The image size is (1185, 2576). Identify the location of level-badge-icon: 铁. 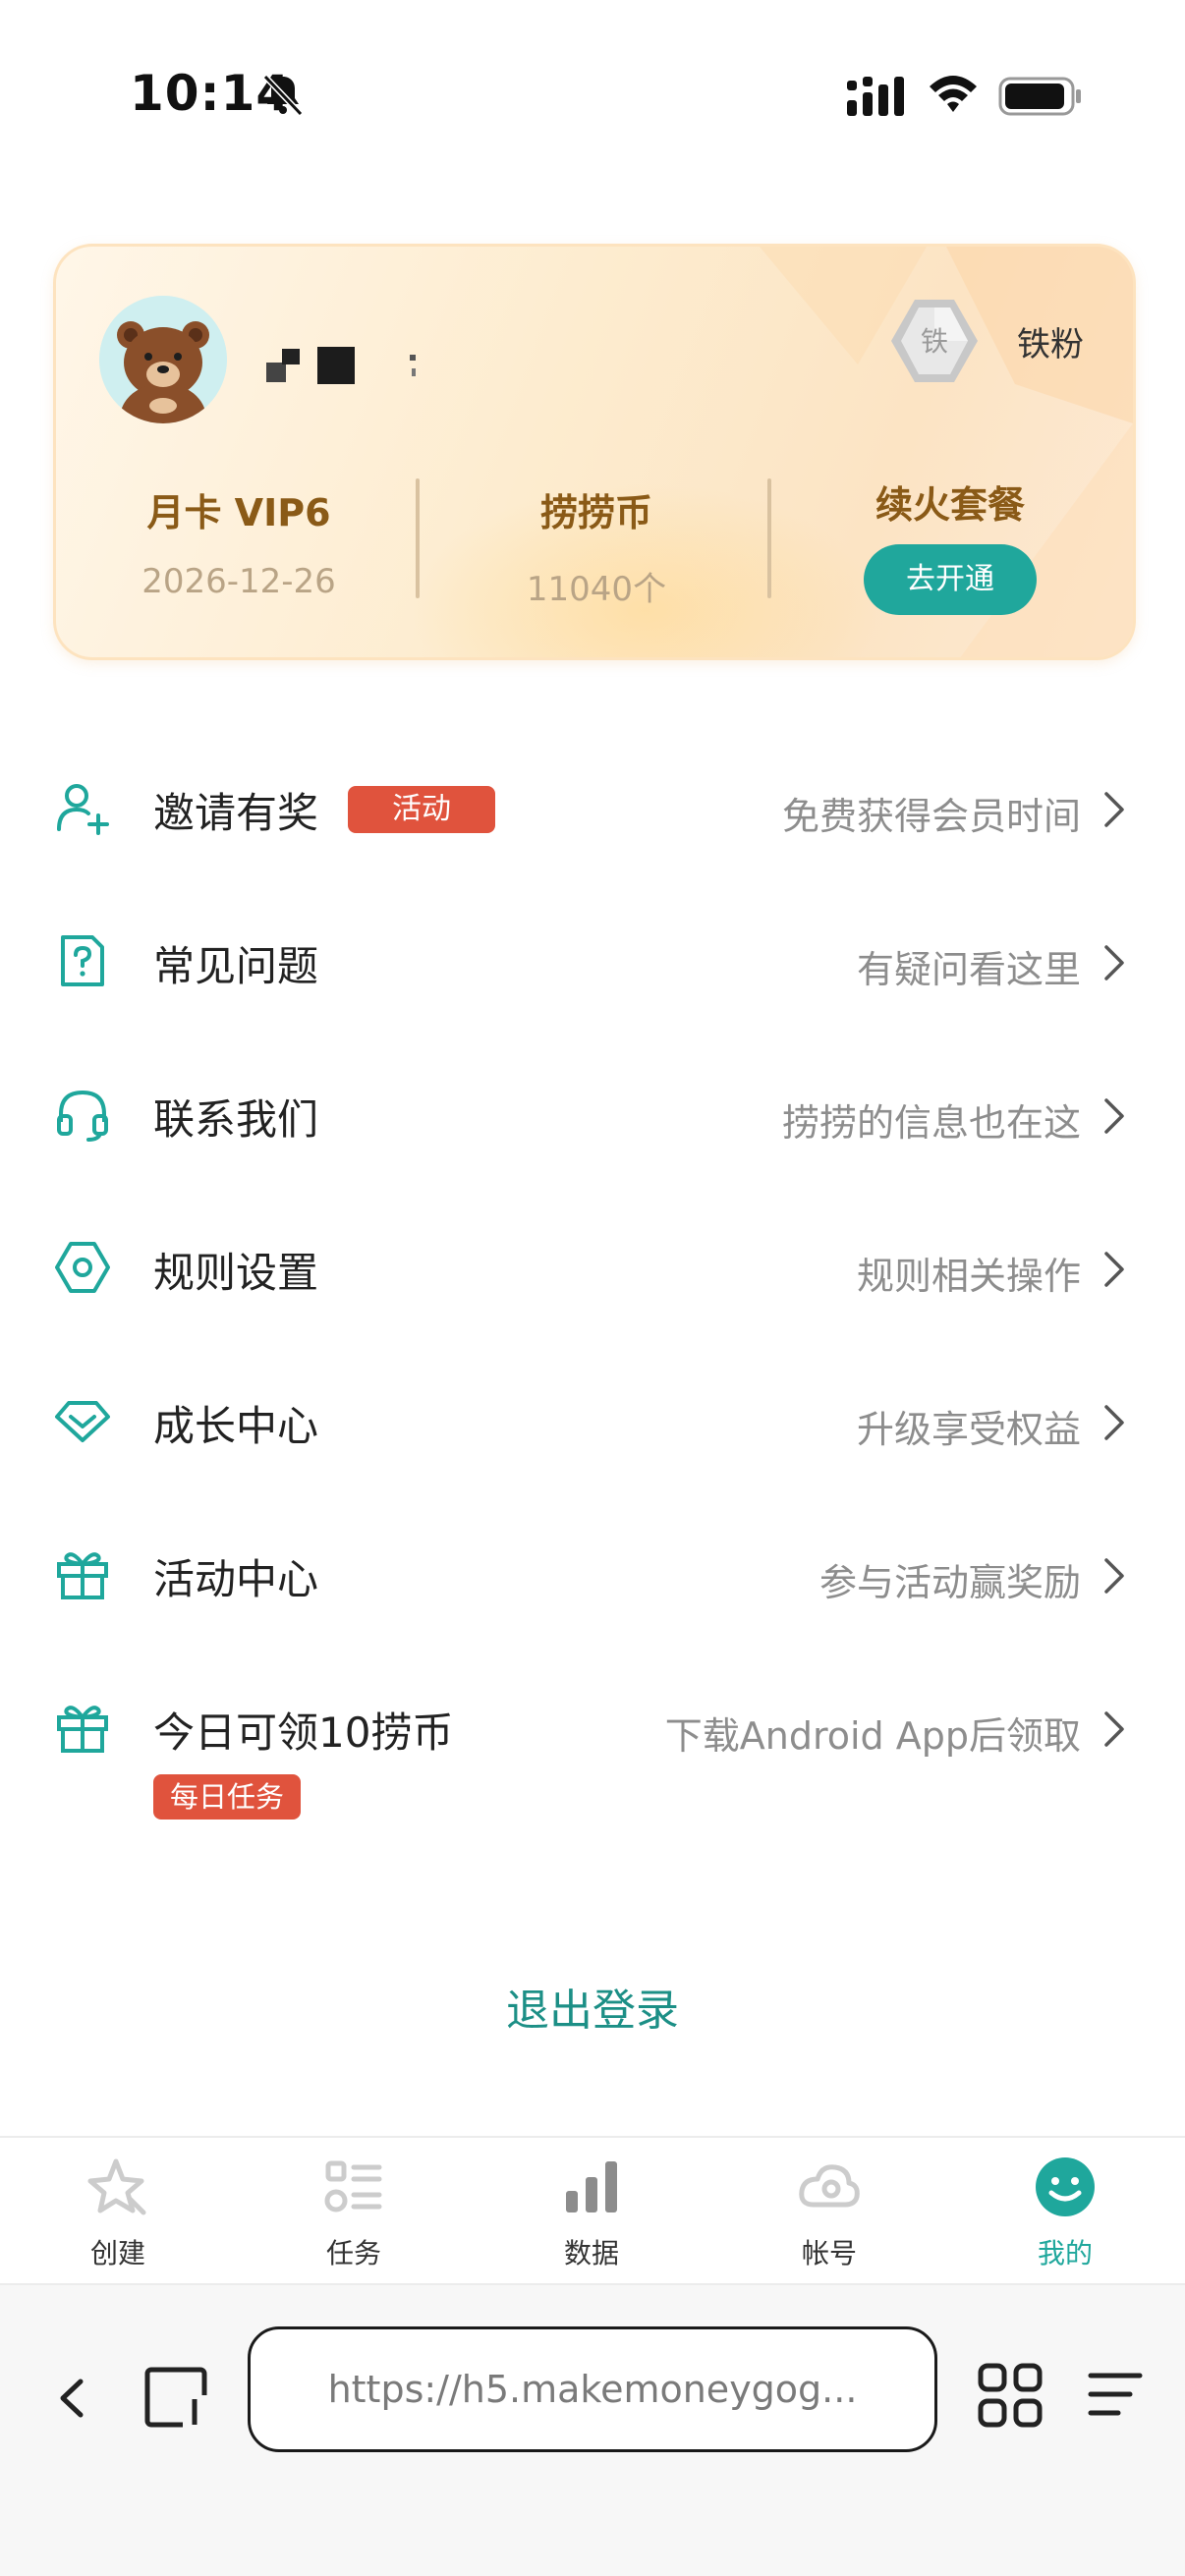
(935, 341).